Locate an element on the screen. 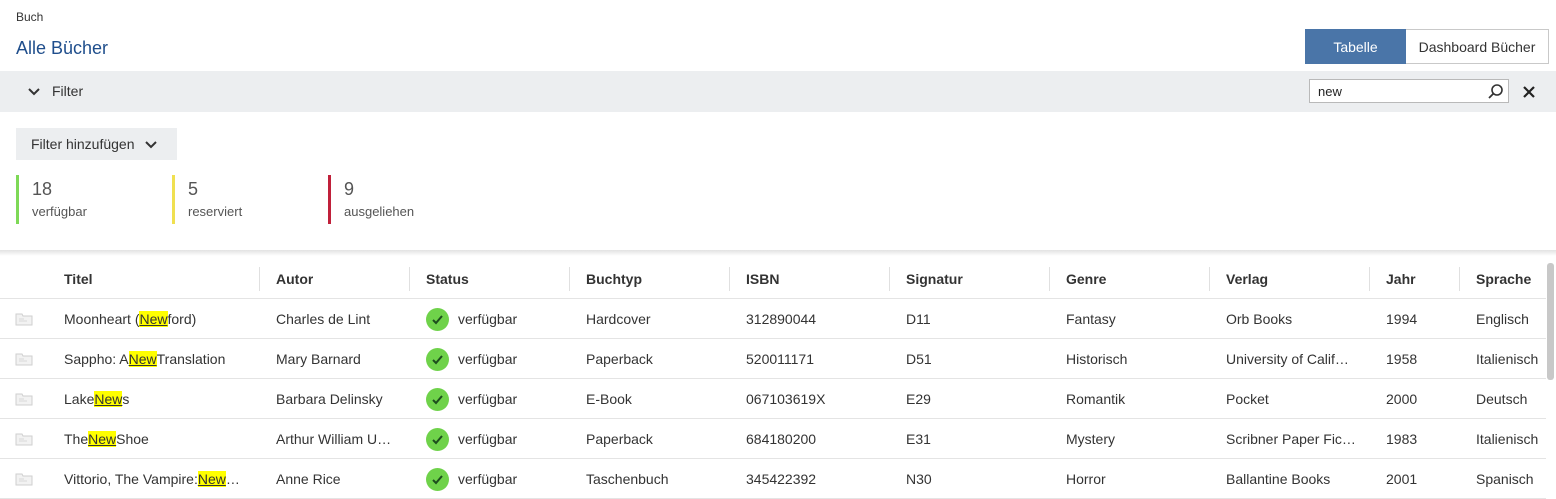 The height and width of the screenshot is (499, 1556). cell-genre: Horror is located at coordinates (1086, 479).